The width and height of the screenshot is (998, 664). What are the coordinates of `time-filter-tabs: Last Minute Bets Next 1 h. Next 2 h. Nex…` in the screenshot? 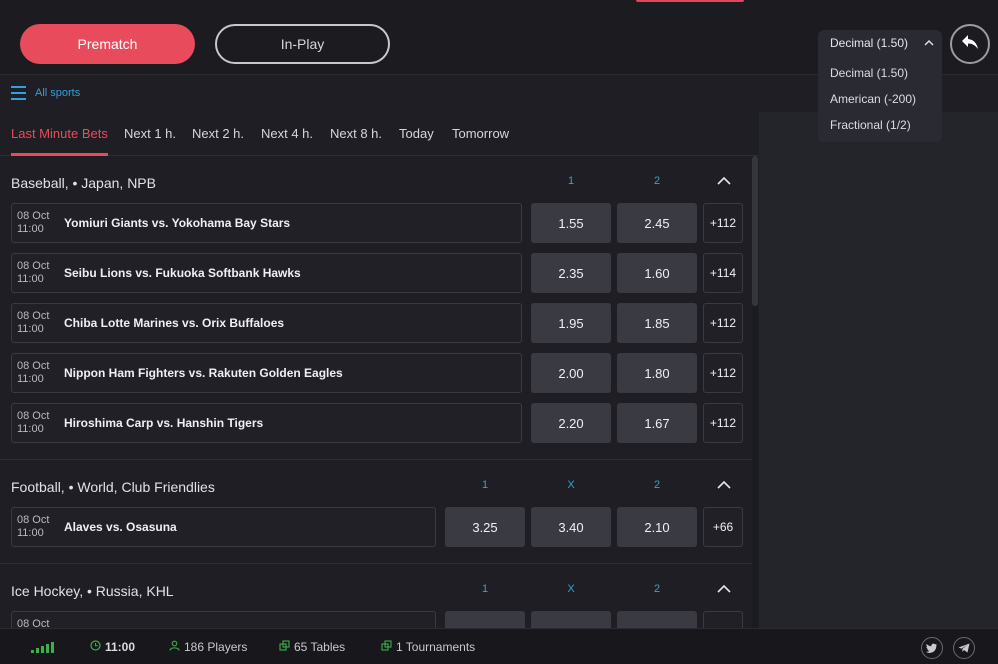 It's located at (379, 134).